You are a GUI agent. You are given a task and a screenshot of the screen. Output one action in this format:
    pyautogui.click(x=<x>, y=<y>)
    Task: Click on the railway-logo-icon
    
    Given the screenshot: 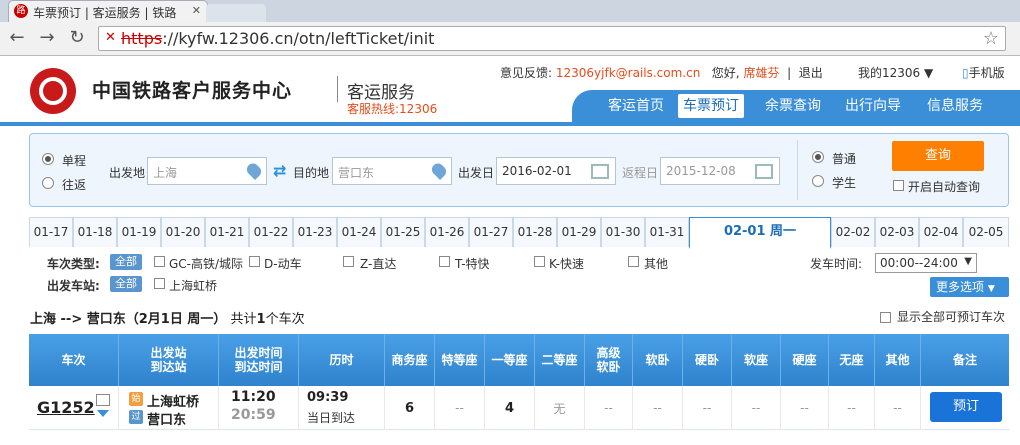 What is the action you would take?
    pyautogui.click(x=53, y=91)
    